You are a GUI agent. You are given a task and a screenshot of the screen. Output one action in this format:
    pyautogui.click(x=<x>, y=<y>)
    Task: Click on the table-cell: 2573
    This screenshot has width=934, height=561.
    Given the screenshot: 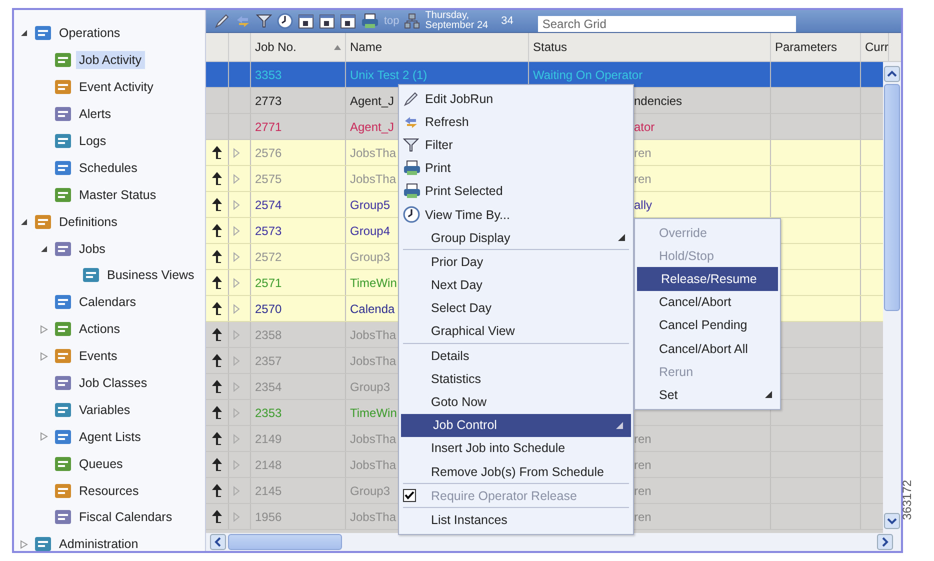 What is the action you would take?
    pyautogui.click(x=268, y=231)
    